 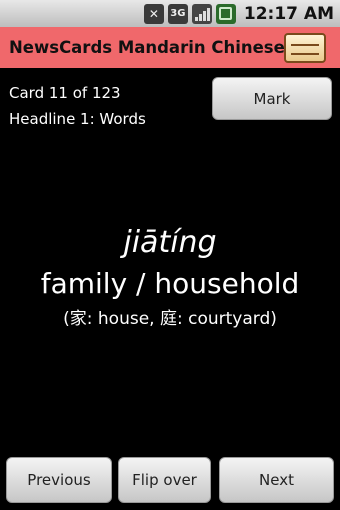 I want to click on signal-icon, so click(x=201, y=13).